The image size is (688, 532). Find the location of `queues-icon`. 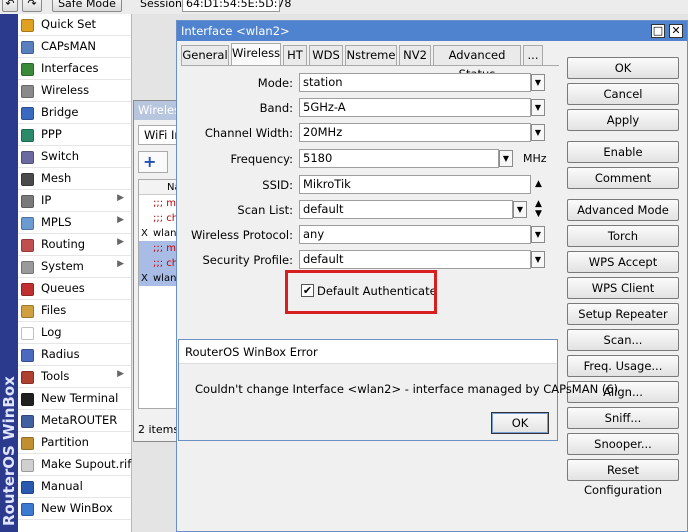

queues-icon is located at coordinates (27, 289).